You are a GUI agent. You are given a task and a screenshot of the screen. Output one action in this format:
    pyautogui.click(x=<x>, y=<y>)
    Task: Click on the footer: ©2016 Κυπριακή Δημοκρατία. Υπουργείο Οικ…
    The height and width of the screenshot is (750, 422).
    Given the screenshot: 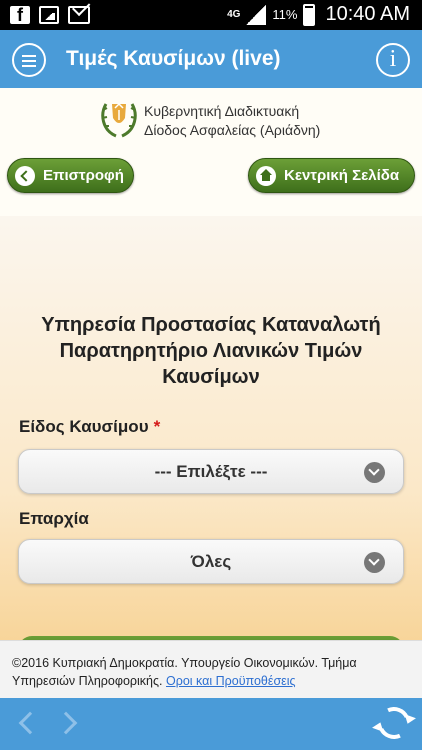 What is the action you would take?
    pyautogui.click(x=211, y=669)
    